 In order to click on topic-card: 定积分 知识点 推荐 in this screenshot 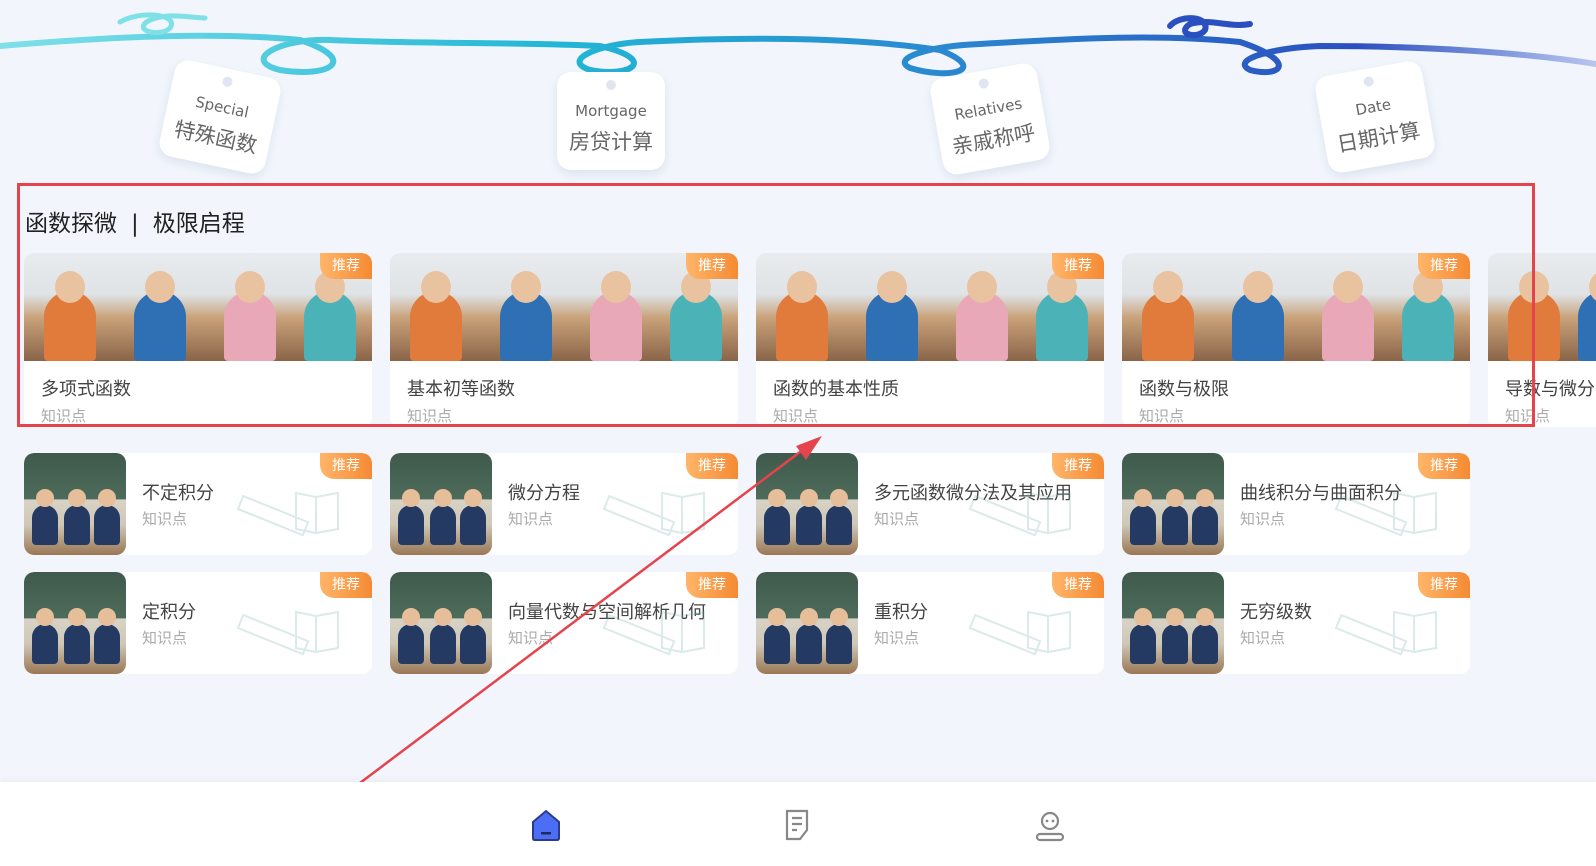, I will do `click(198, 623)`.